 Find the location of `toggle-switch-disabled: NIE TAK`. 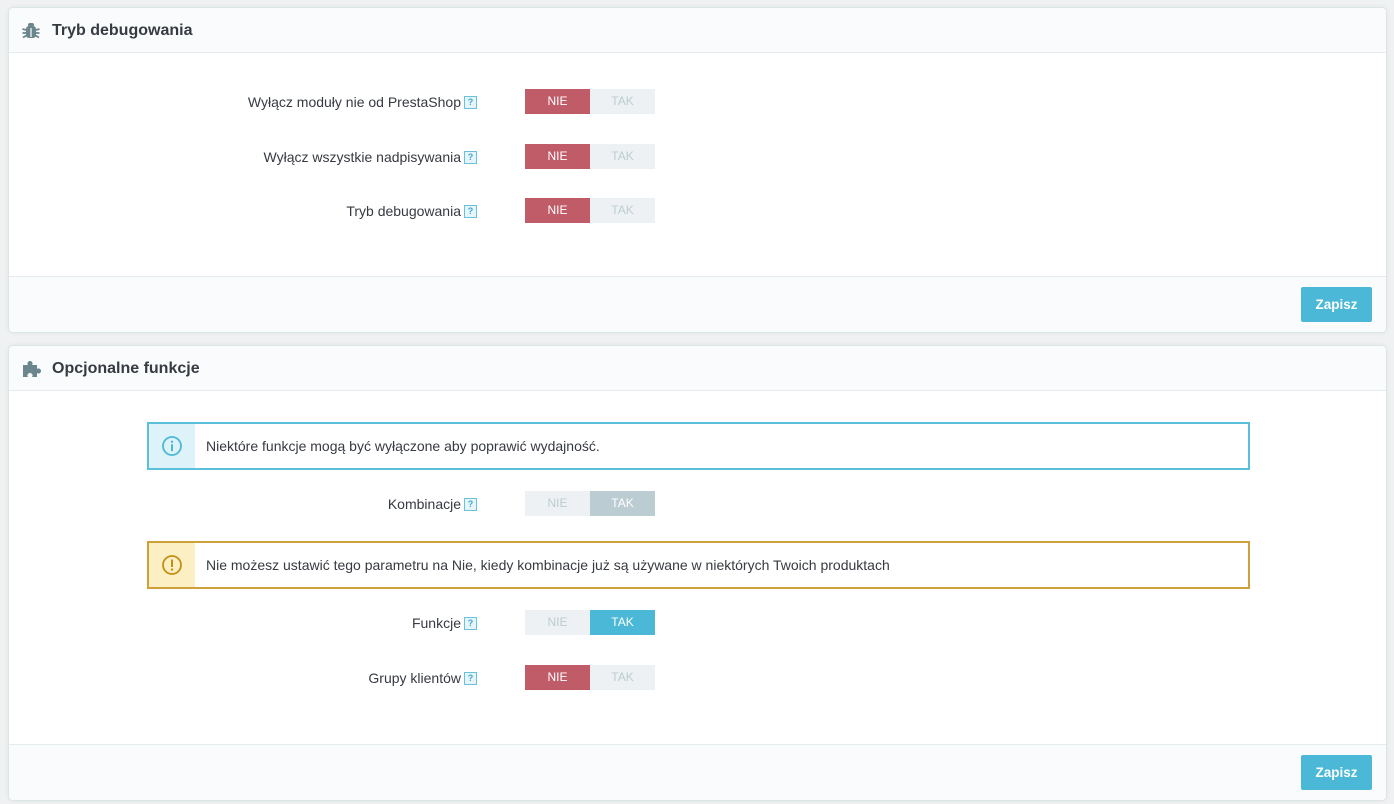

toggle-switch-disabled: NIE TAK is located at coordinates (590, 503).